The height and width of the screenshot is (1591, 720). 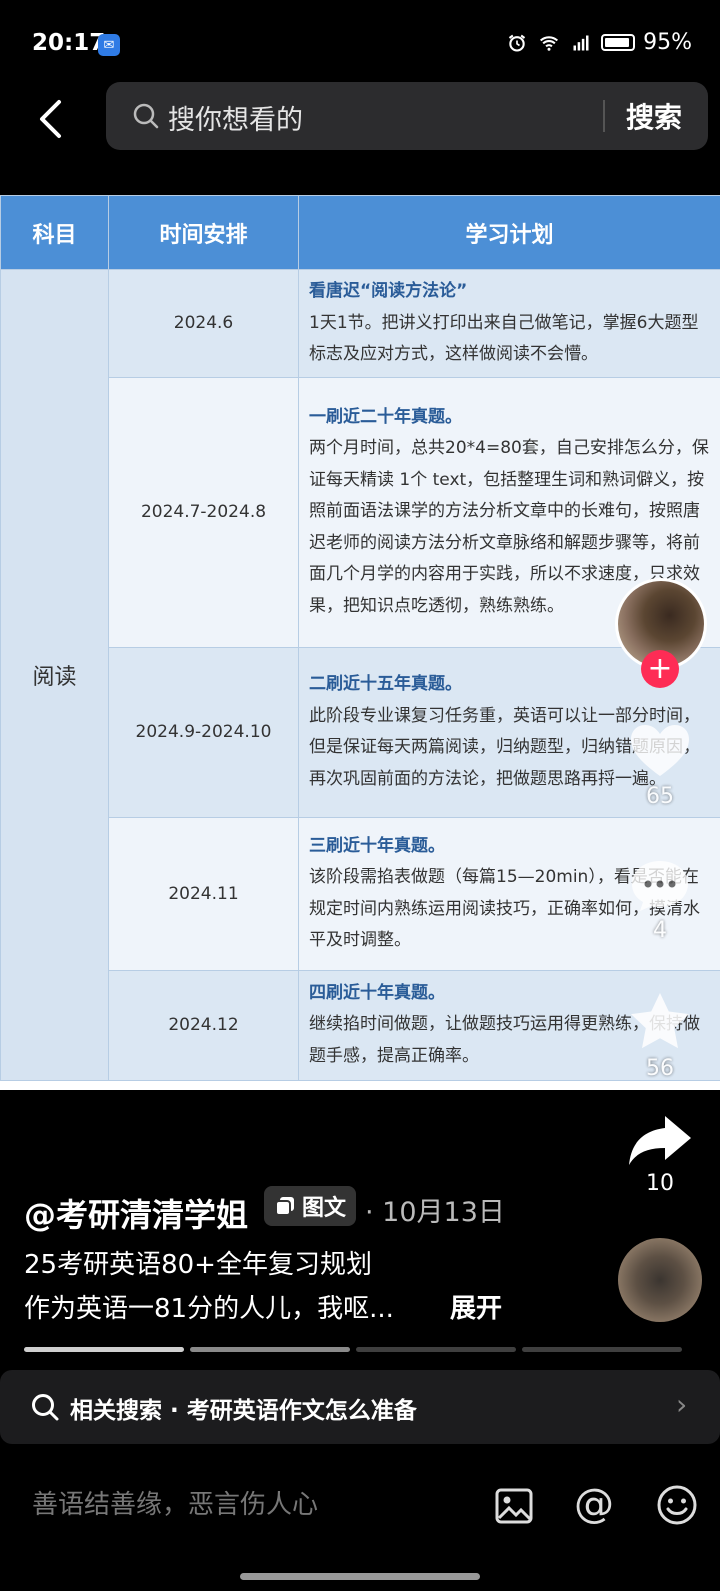 I want to click on progress-segment-active, so click(x=104, y=1349).